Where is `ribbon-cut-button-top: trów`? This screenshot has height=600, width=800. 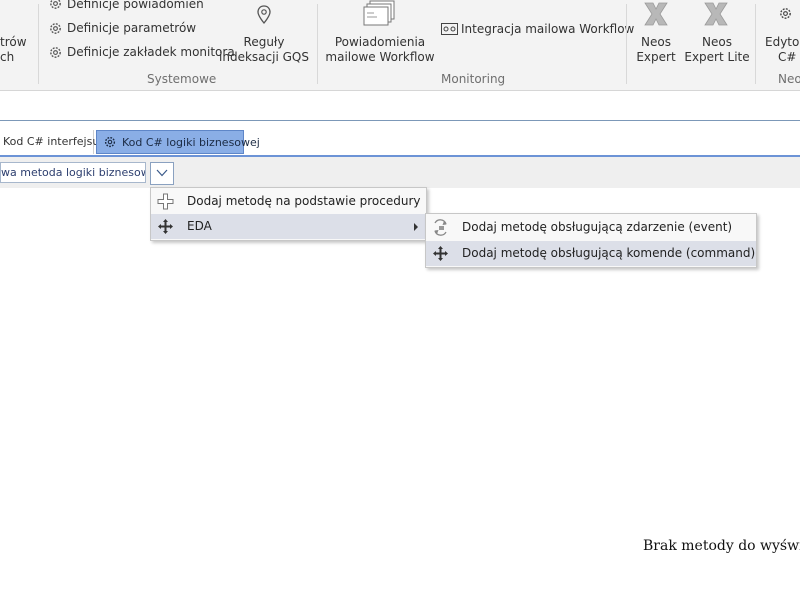
ribbon-cut-button-top: trów is located at coordinates (13, 42).